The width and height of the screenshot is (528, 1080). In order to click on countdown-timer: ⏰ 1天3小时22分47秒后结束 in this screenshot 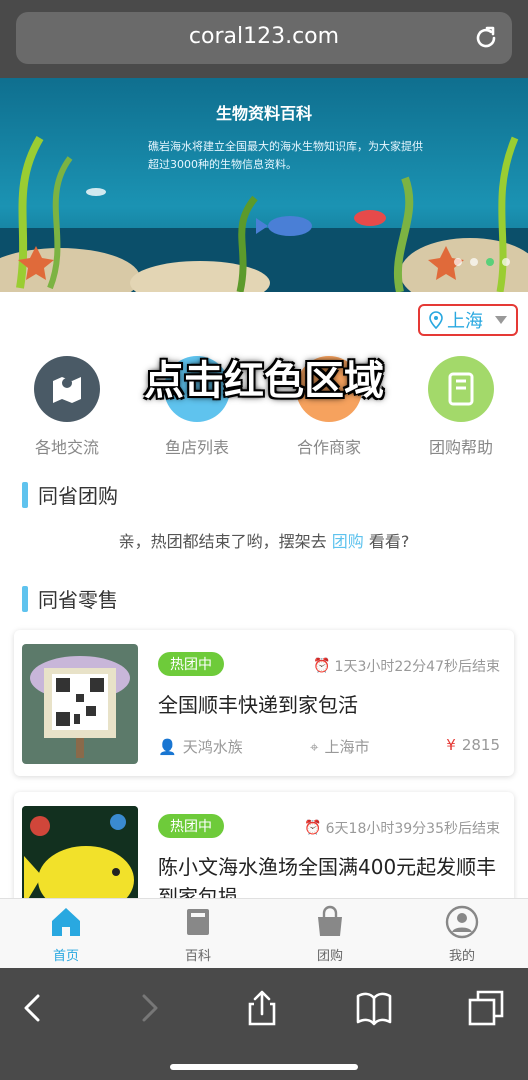, I will do `click(406, 666)`.